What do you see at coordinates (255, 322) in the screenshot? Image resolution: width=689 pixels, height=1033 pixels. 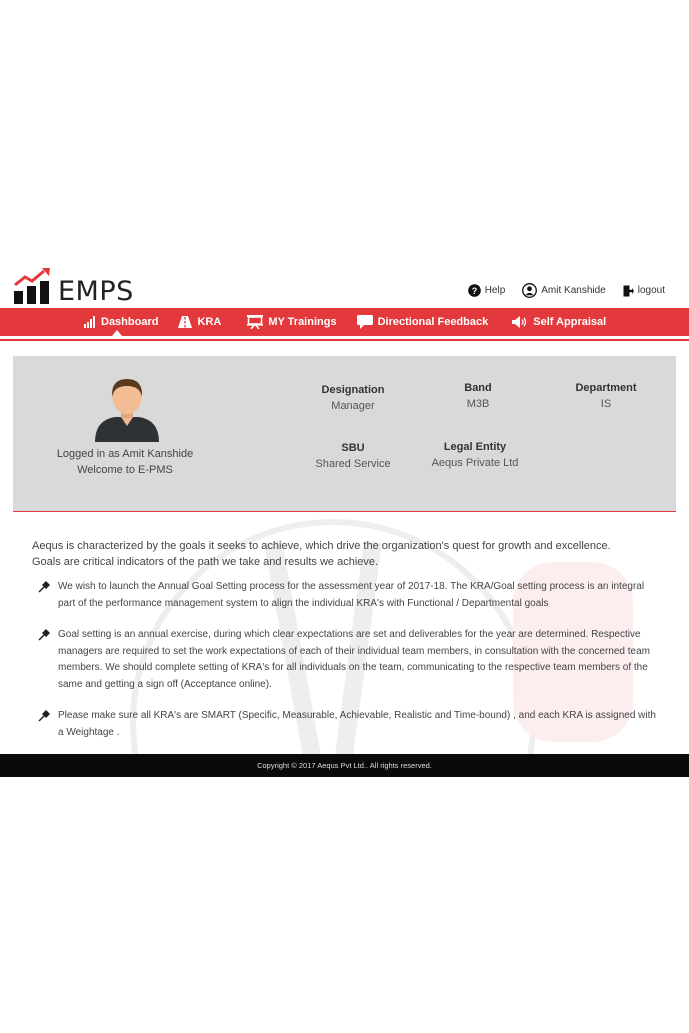 I see `presentation-icon` at bounding box center [255, 322].